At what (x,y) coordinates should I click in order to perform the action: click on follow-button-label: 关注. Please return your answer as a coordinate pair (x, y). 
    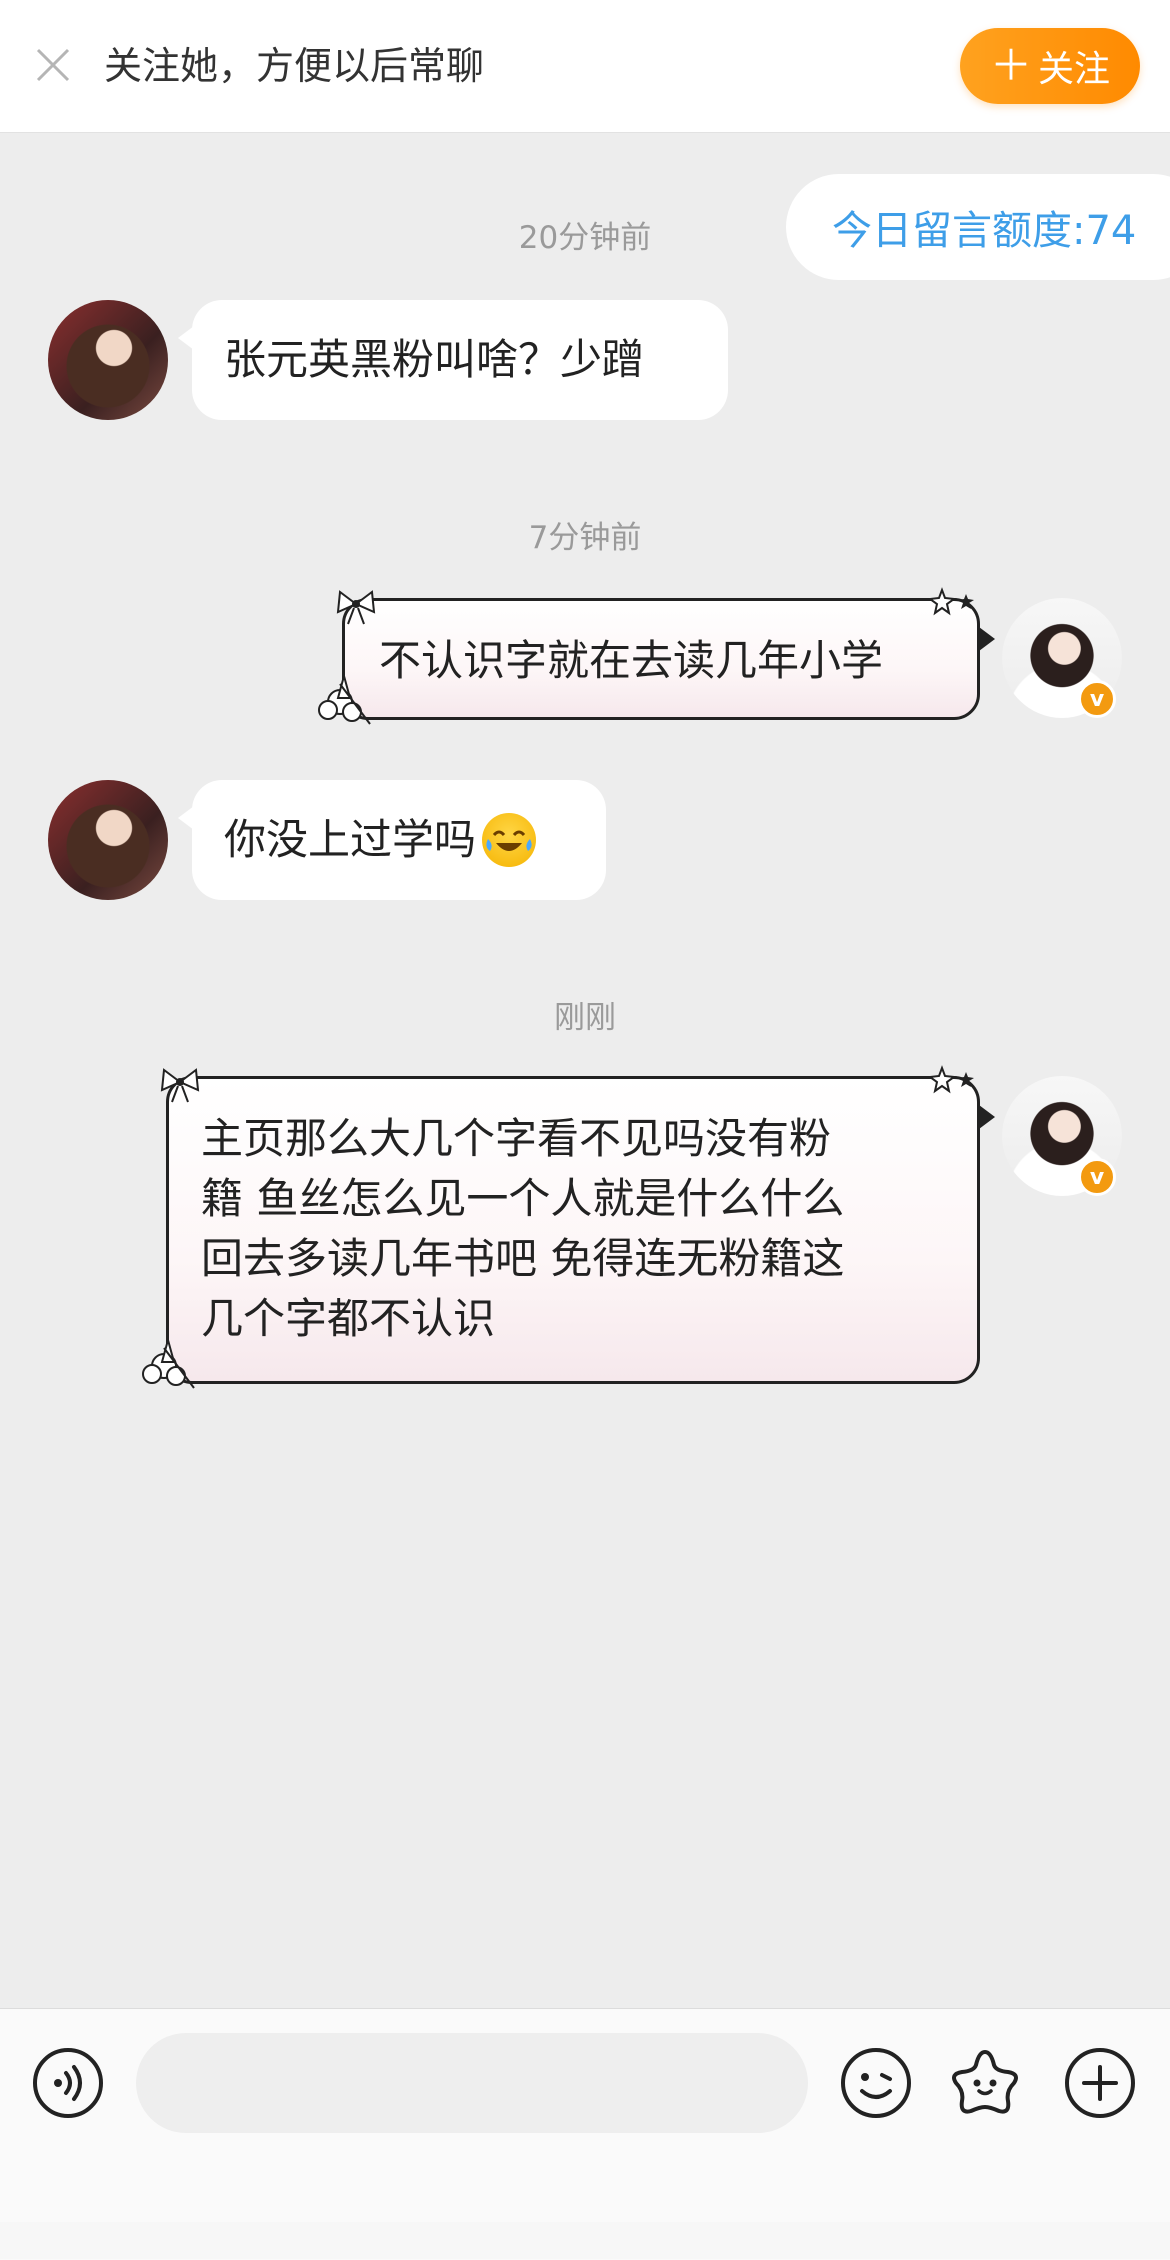
    Looking at the image, I should click on (1074, 69).